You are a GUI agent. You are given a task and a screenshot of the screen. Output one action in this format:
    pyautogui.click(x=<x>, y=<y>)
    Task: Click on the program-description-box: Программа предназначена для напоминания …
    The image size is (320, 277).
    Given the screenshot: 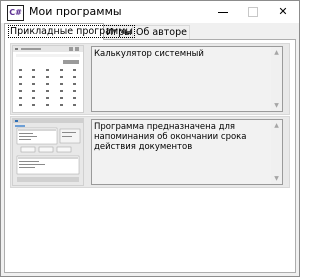 What is the action you would take?
    pyautogui.click(x=187, y=152)
    